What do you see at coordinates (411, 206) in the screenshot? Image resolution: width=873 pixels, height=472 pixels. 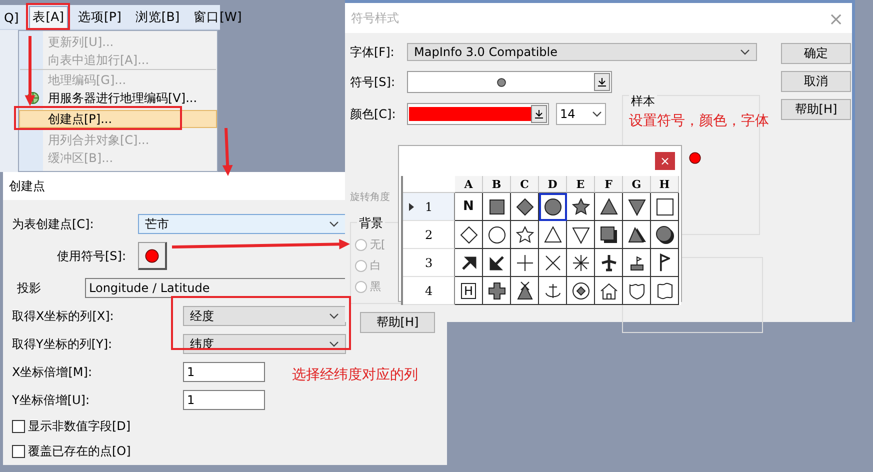 I see `caret-icon` at bounding box center [411, 206].